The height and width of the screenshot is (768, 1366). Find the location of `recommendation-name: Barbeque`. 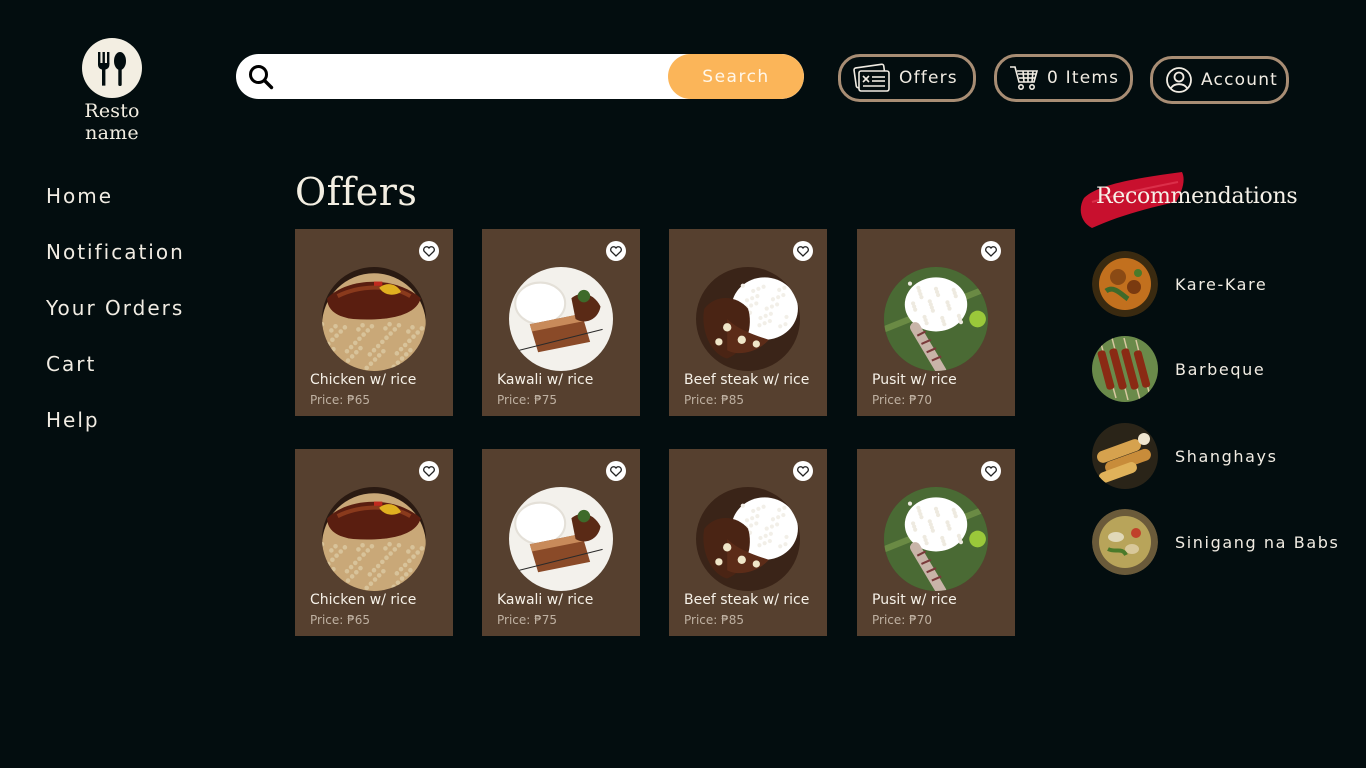

recommendation-name: Barbeque is located at coordinates (1220, 369).